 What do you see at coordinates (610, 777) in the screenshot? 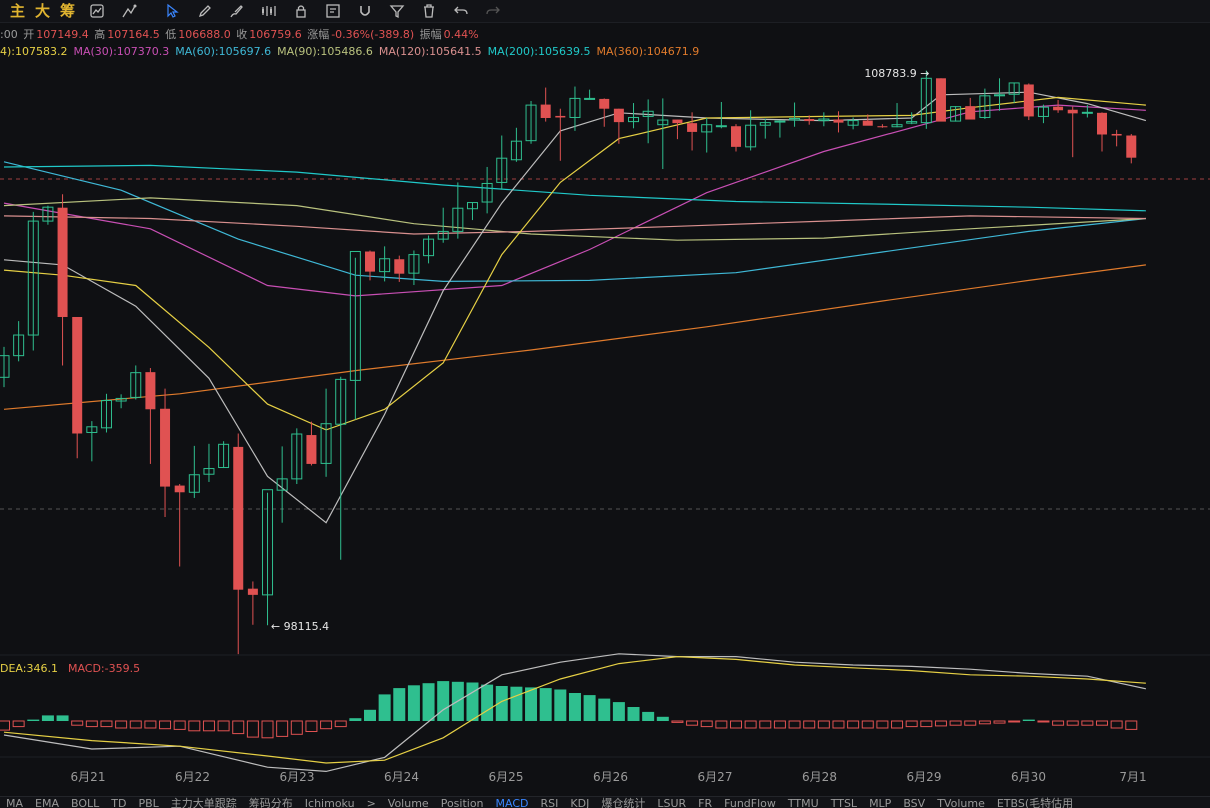
I see `x-tick-label: 6月26` at bounding box center [610, 777].